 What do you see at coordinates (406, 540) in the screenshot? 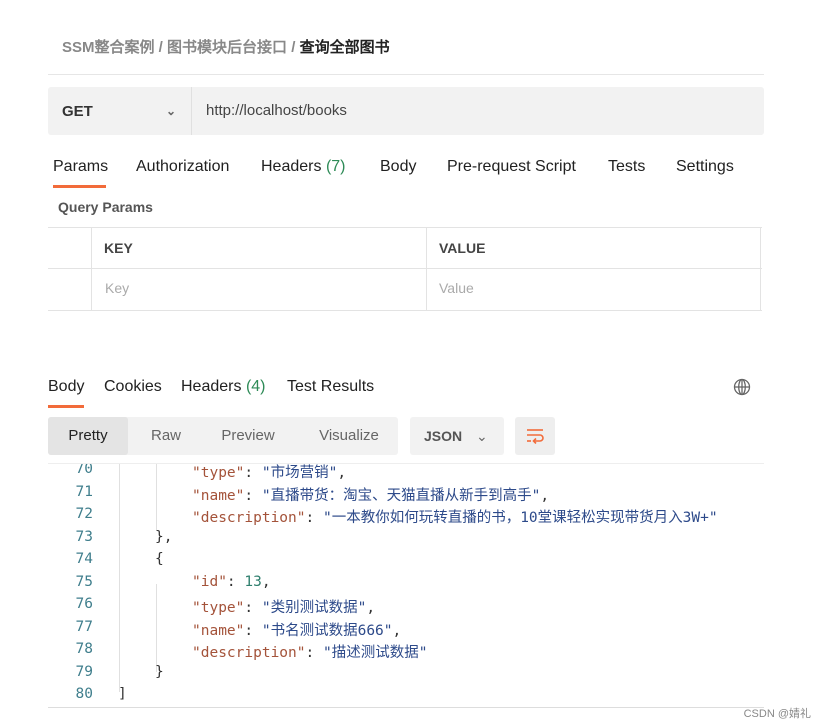
I see `code-line: 73},` at bounding box center [406, 540].